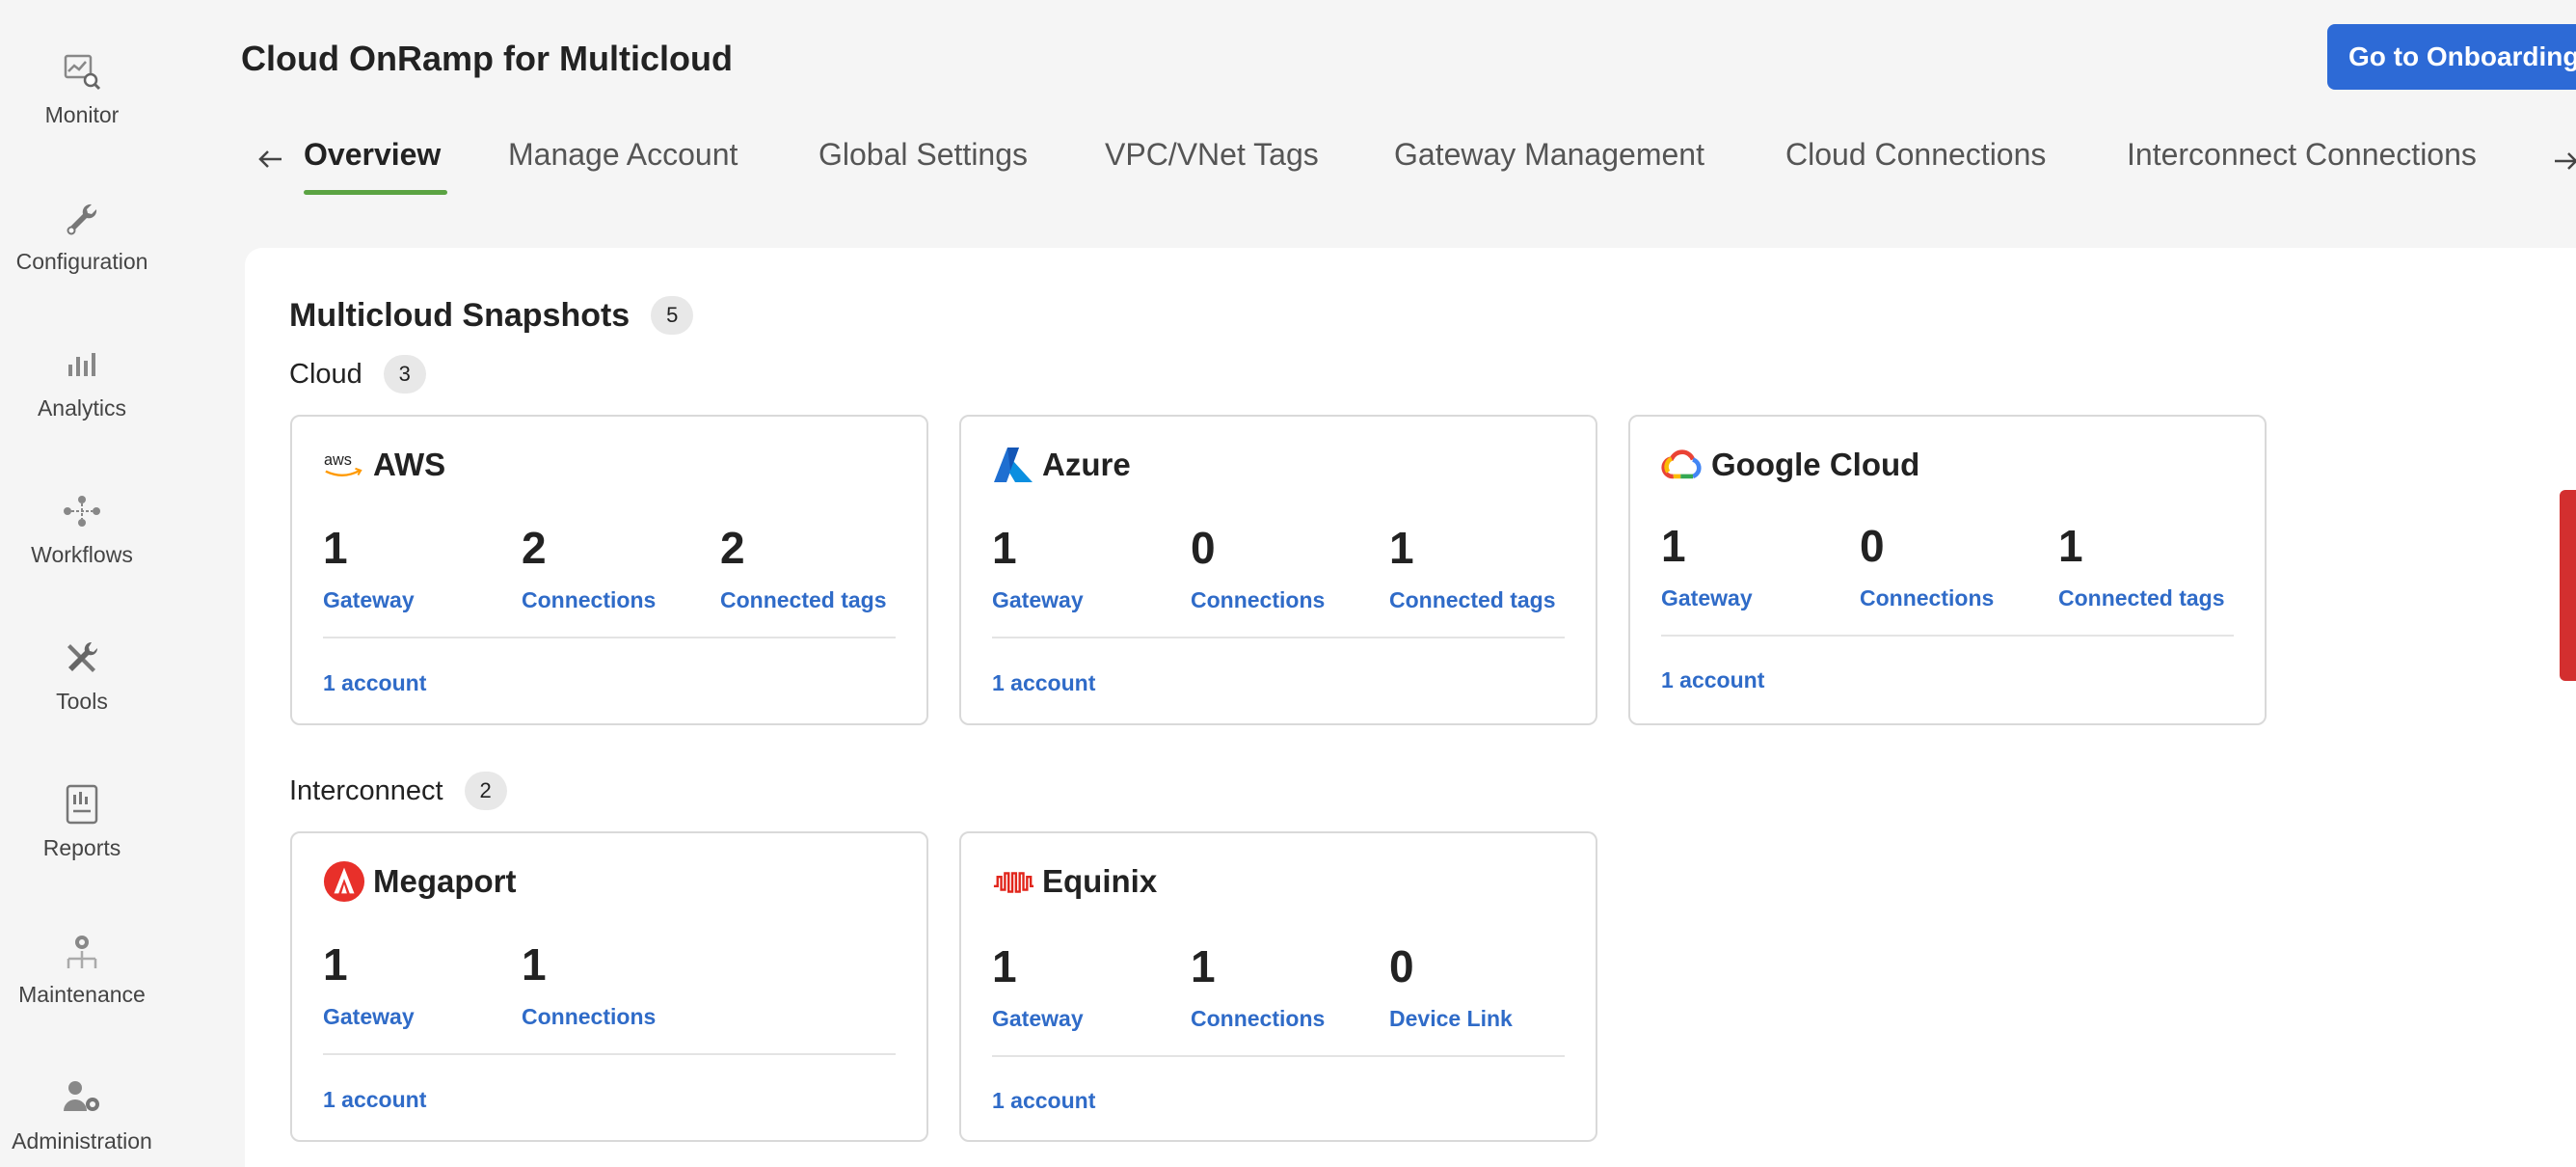 The image size is (2576, 1167). I want to click on edge-alert-indicator, so click(2568, 585).